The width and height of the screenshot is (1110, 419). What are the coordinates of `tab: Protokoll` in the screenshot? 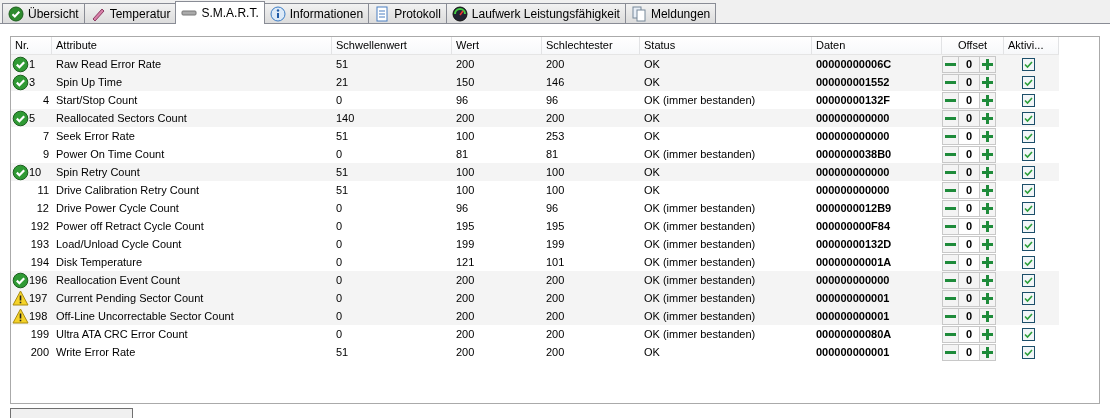 It's located at (407, 13).